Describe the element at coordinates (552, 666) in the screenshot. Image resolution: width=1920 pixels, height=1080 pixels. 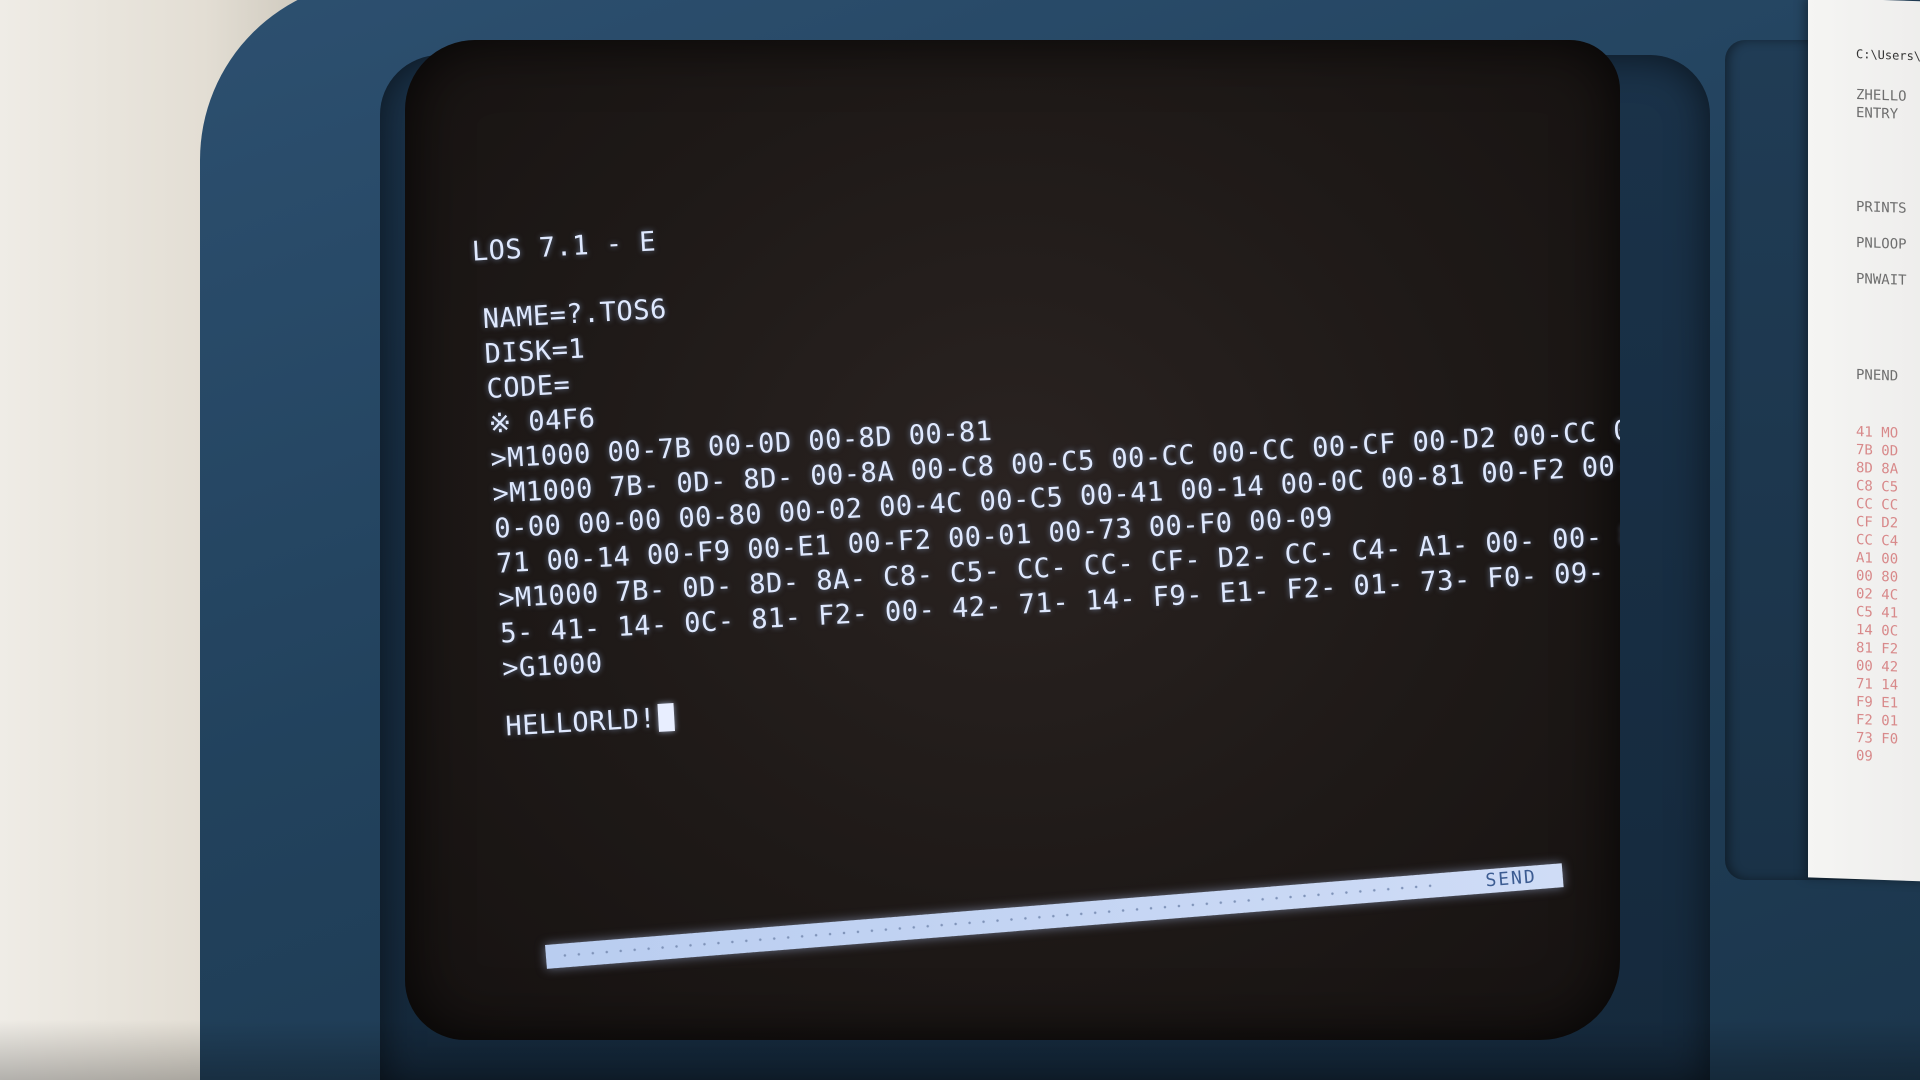
I see `terminal-line: >G1000` at that location.